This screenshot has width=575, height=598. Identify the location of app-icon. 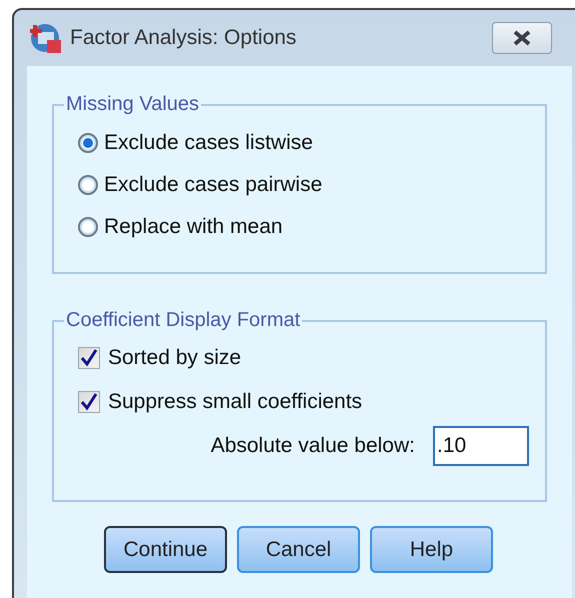
(46, 38).